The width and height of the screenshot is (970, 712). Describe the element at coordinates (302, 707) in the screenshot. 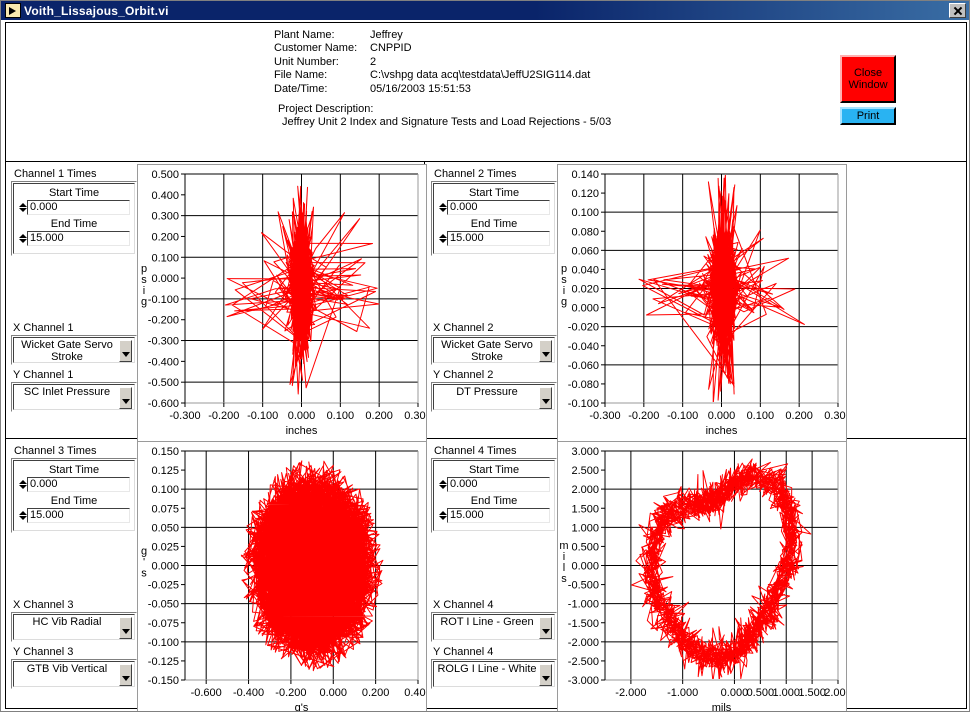

I see `svg-text: g's` at that location.